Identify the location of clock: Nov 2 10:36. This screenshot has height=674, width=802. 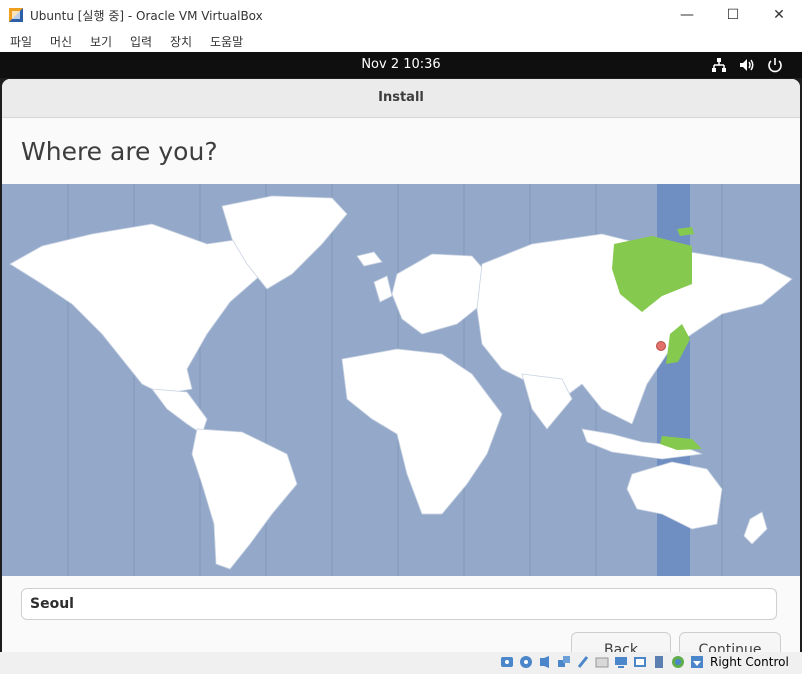
(401, 64).